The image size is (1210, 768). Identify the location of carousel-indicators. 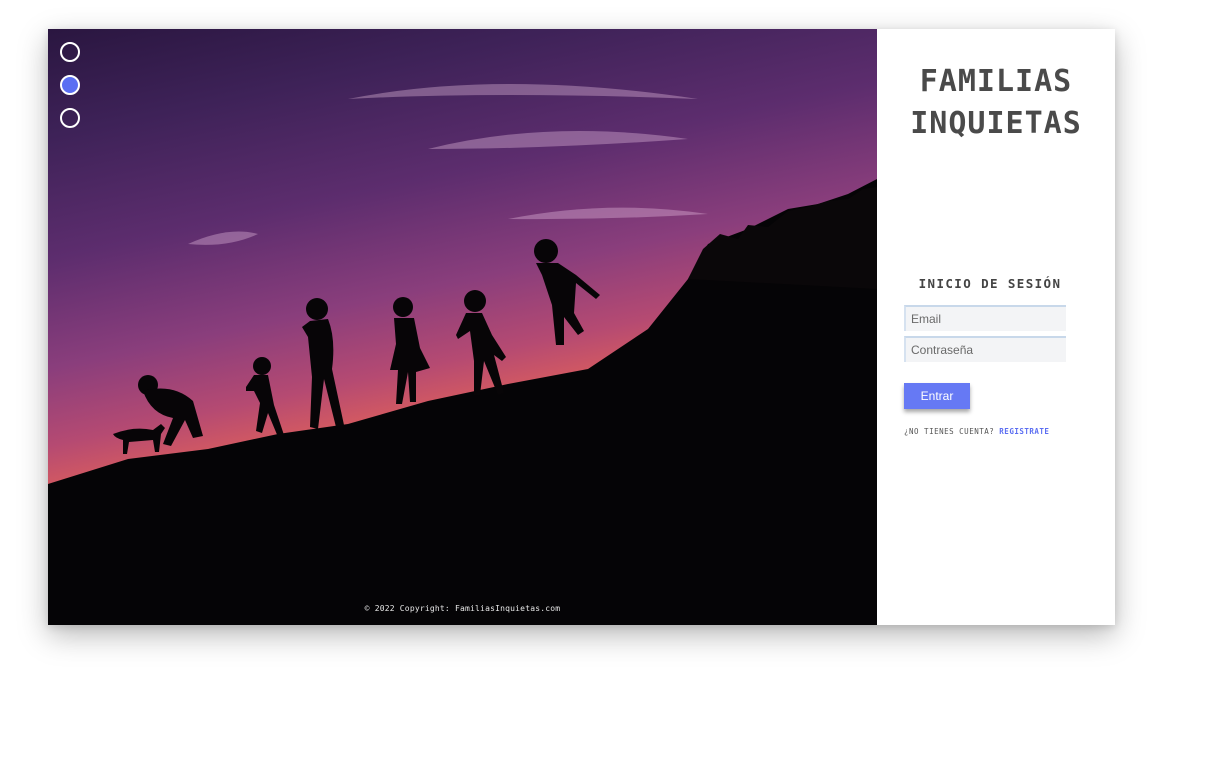
(70, 91).